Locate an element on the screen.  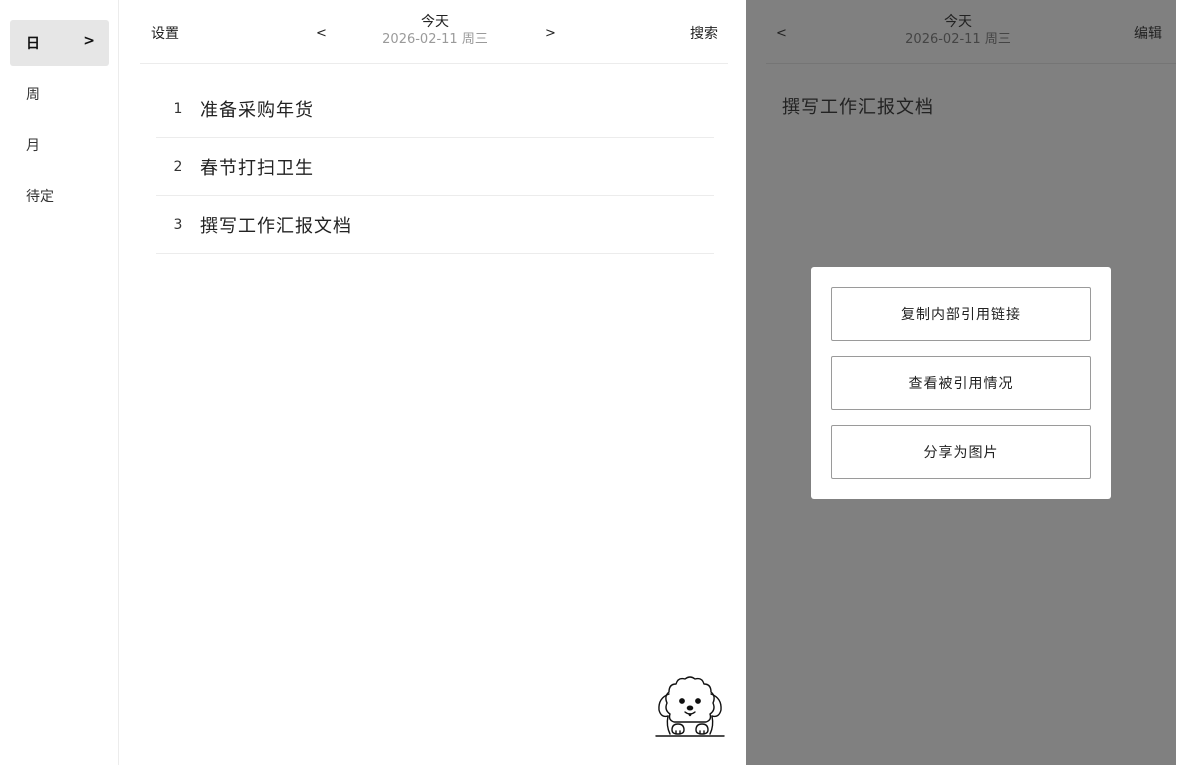
date-display: 今天 2026-02-11 周三 is located at coordinates (435, 31).